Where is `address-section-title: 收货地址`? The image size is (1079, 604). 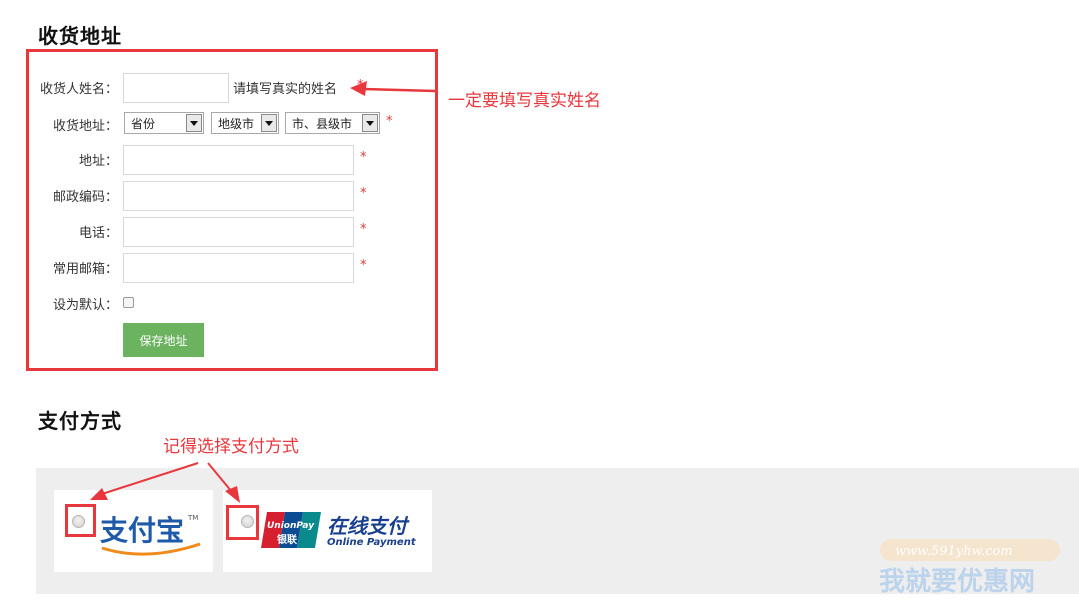
address-section-title: 收货地址 is located at coordinates (80, 36).